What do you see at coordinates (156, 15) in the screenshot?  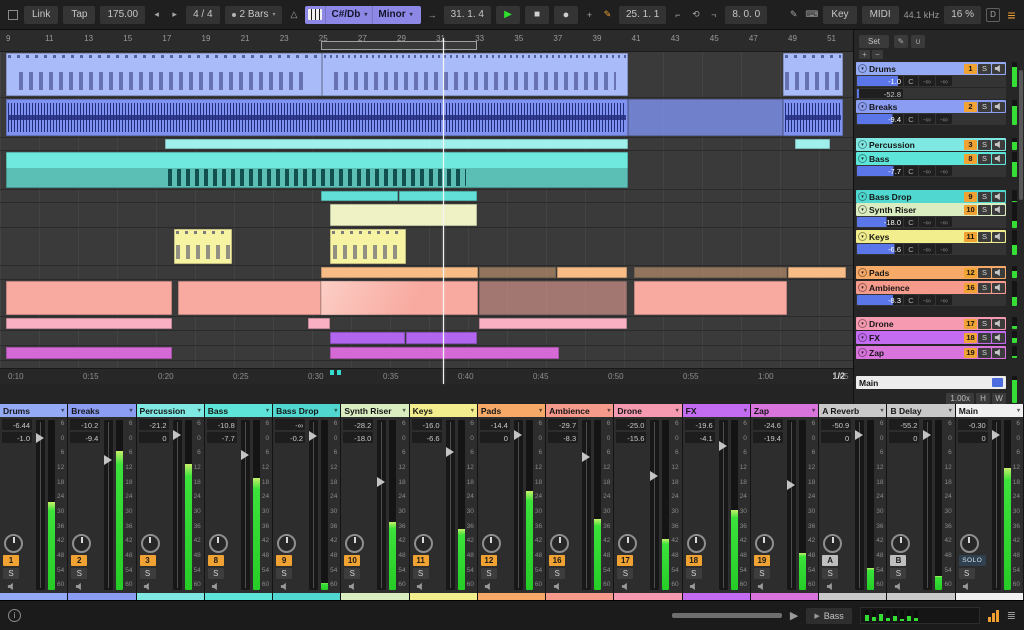 I see `nudge-down-icon: ◂` at bounding box center [156, 15].